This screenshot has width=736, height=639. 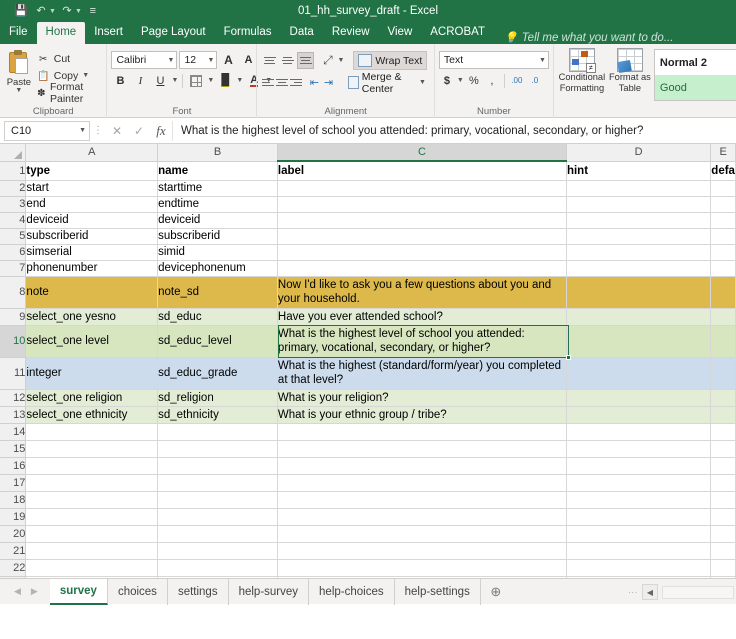 What do you see at coordinates (387, 83) in the screenshot?
I see `merge-center-button: Merge & Center ▼` at bounding box center [387, 83].